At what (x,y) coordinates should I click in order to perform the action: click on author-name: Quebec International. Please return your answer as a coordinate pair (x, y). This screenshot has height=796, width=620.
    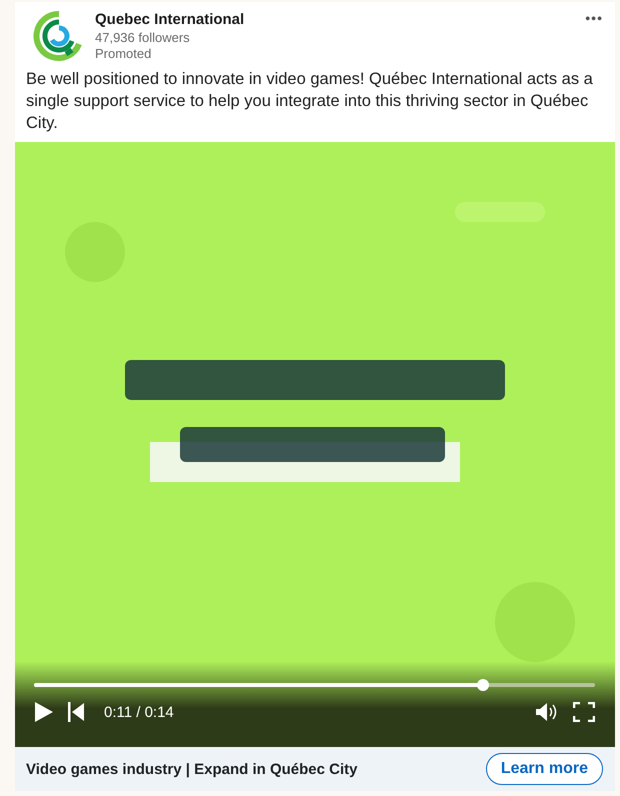
    Looking at the image, I should click on (169, 20).